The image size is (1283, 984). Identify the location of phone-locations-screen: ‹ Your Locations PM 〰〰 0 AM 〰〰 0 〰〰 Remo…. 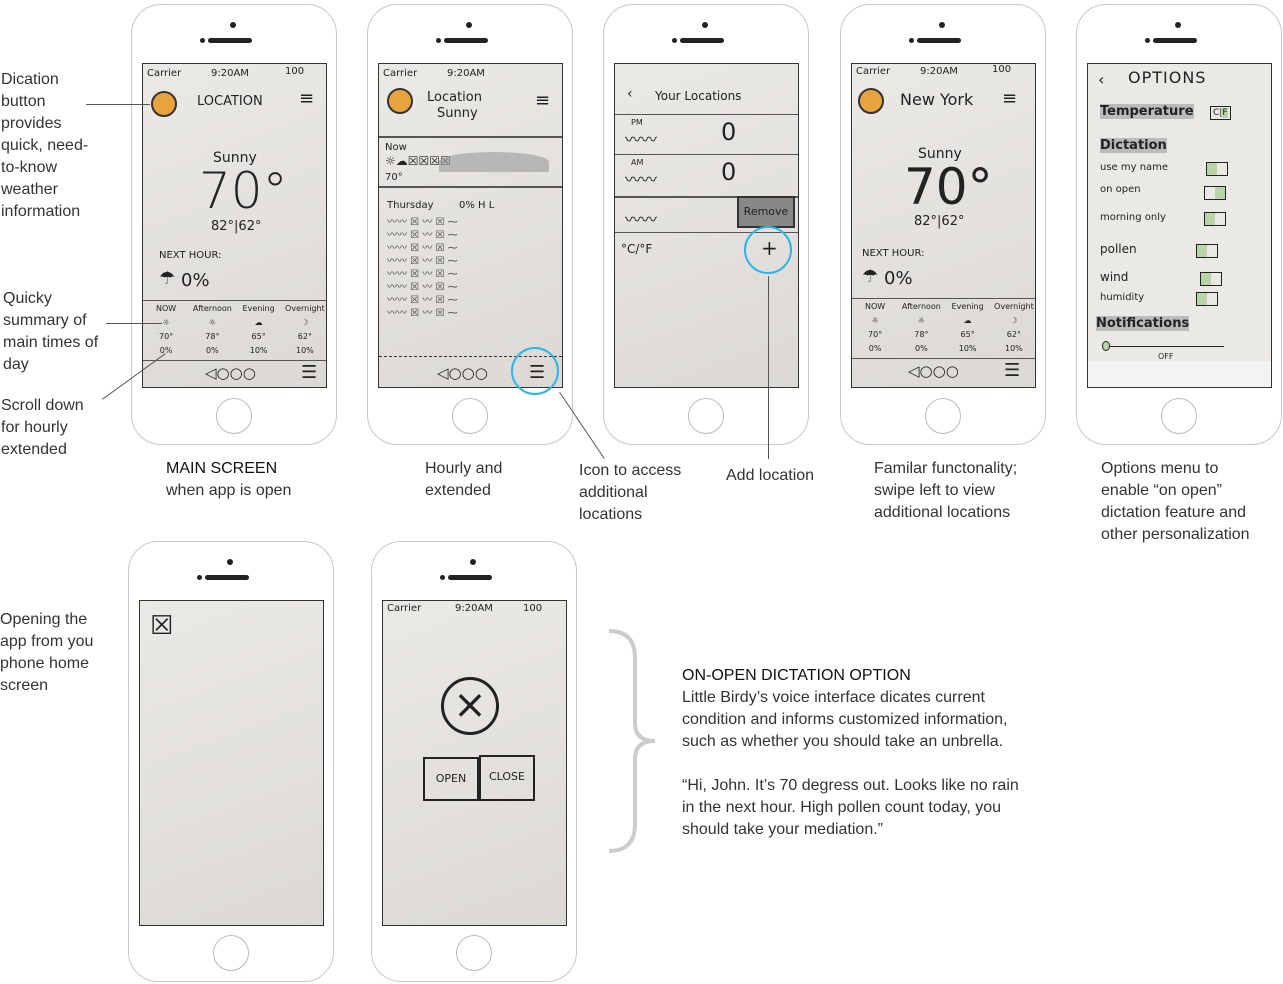
(706, 224).